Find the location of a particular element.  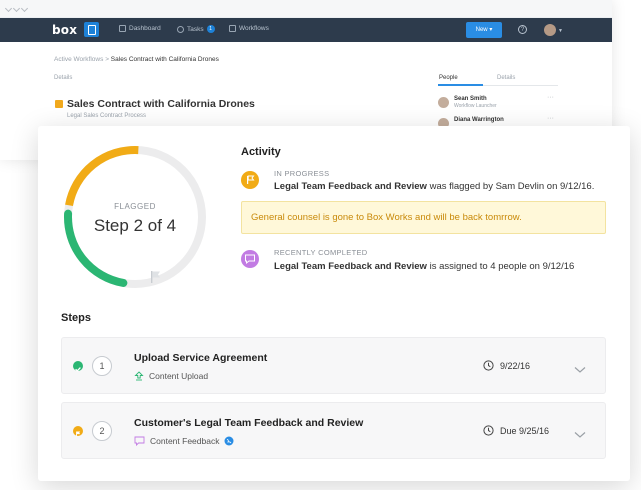

person-role: Workflow Launcher is located at coordinates (475, 106).